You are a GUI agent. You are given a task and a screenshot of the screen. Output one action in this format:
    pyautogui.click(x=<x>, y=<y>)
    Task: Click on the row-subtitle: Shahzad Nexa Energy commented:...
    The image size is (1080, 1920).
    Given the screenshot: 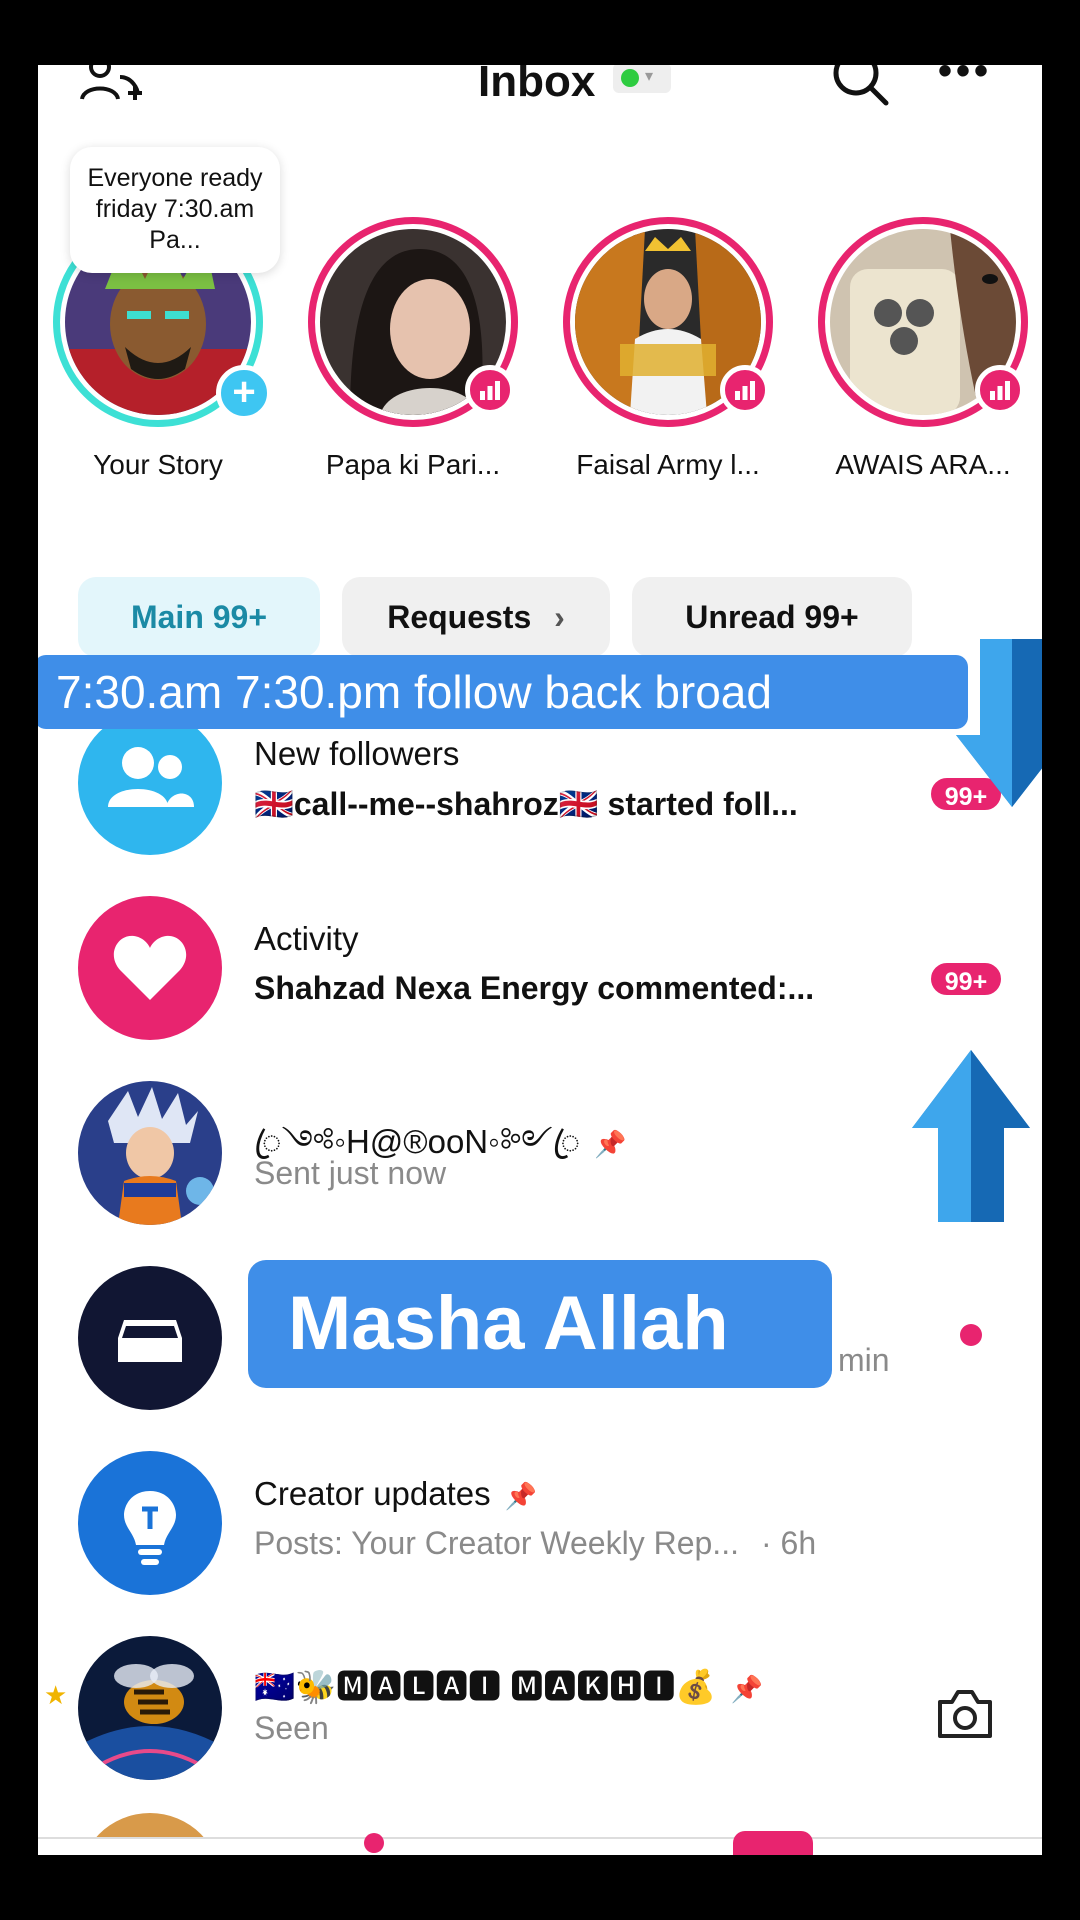 What is the action you would take?
    pyautogui.click(x=534, y=988)
    